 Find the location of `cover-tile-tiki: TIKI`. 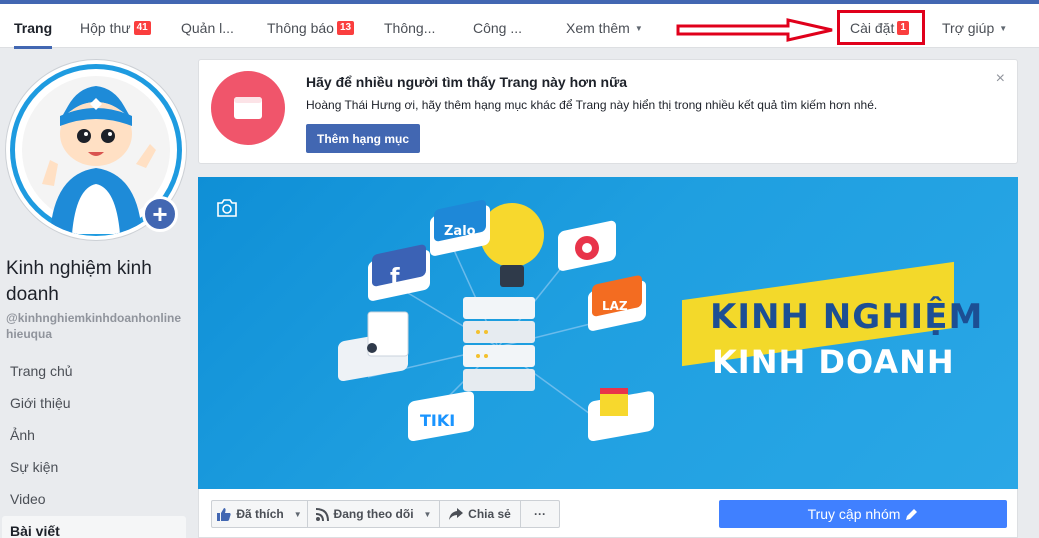

cover-tile-tiki: TIKI is located at coordinates (437, 420).